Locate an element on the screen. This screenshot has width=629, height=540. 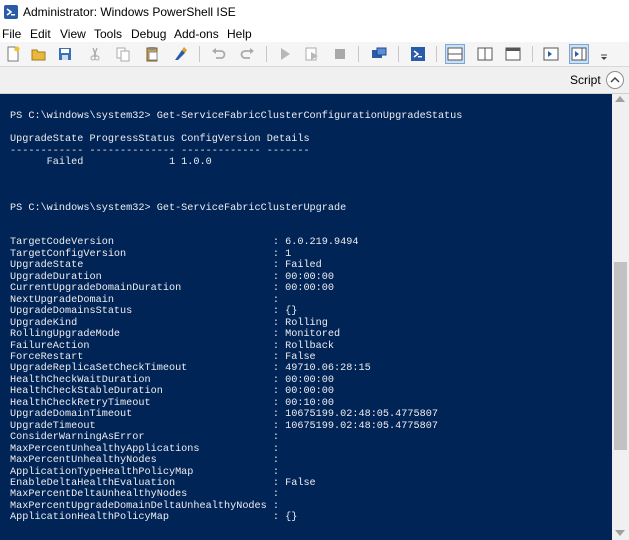
show-script-pane-right-icon is located at coordinates (485, 54).